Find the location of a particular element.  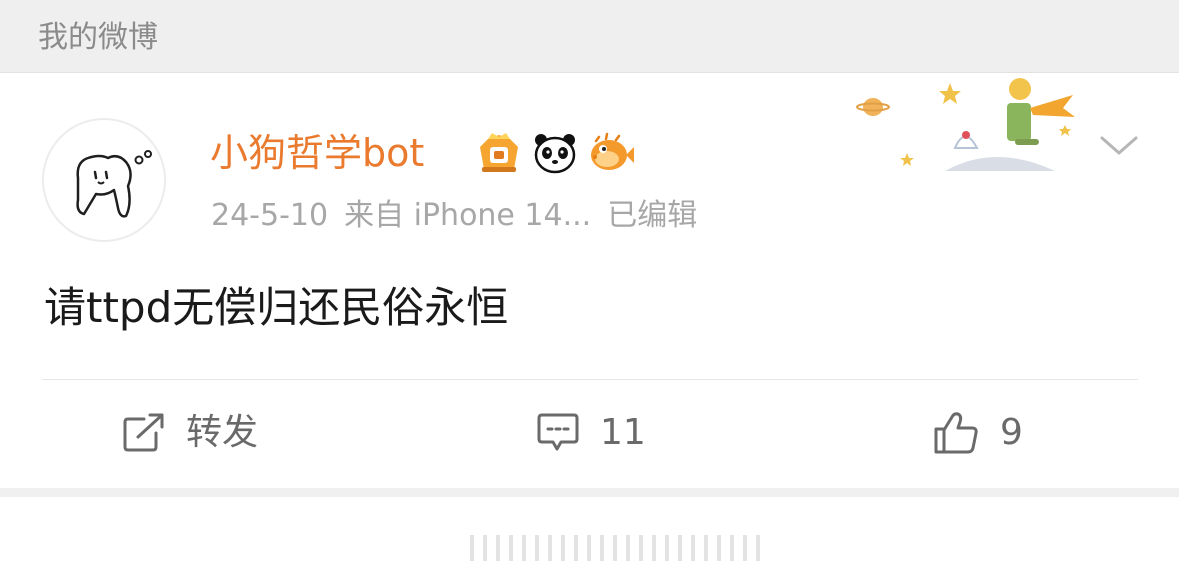

repost-icon is located at coordinates (143, 432).